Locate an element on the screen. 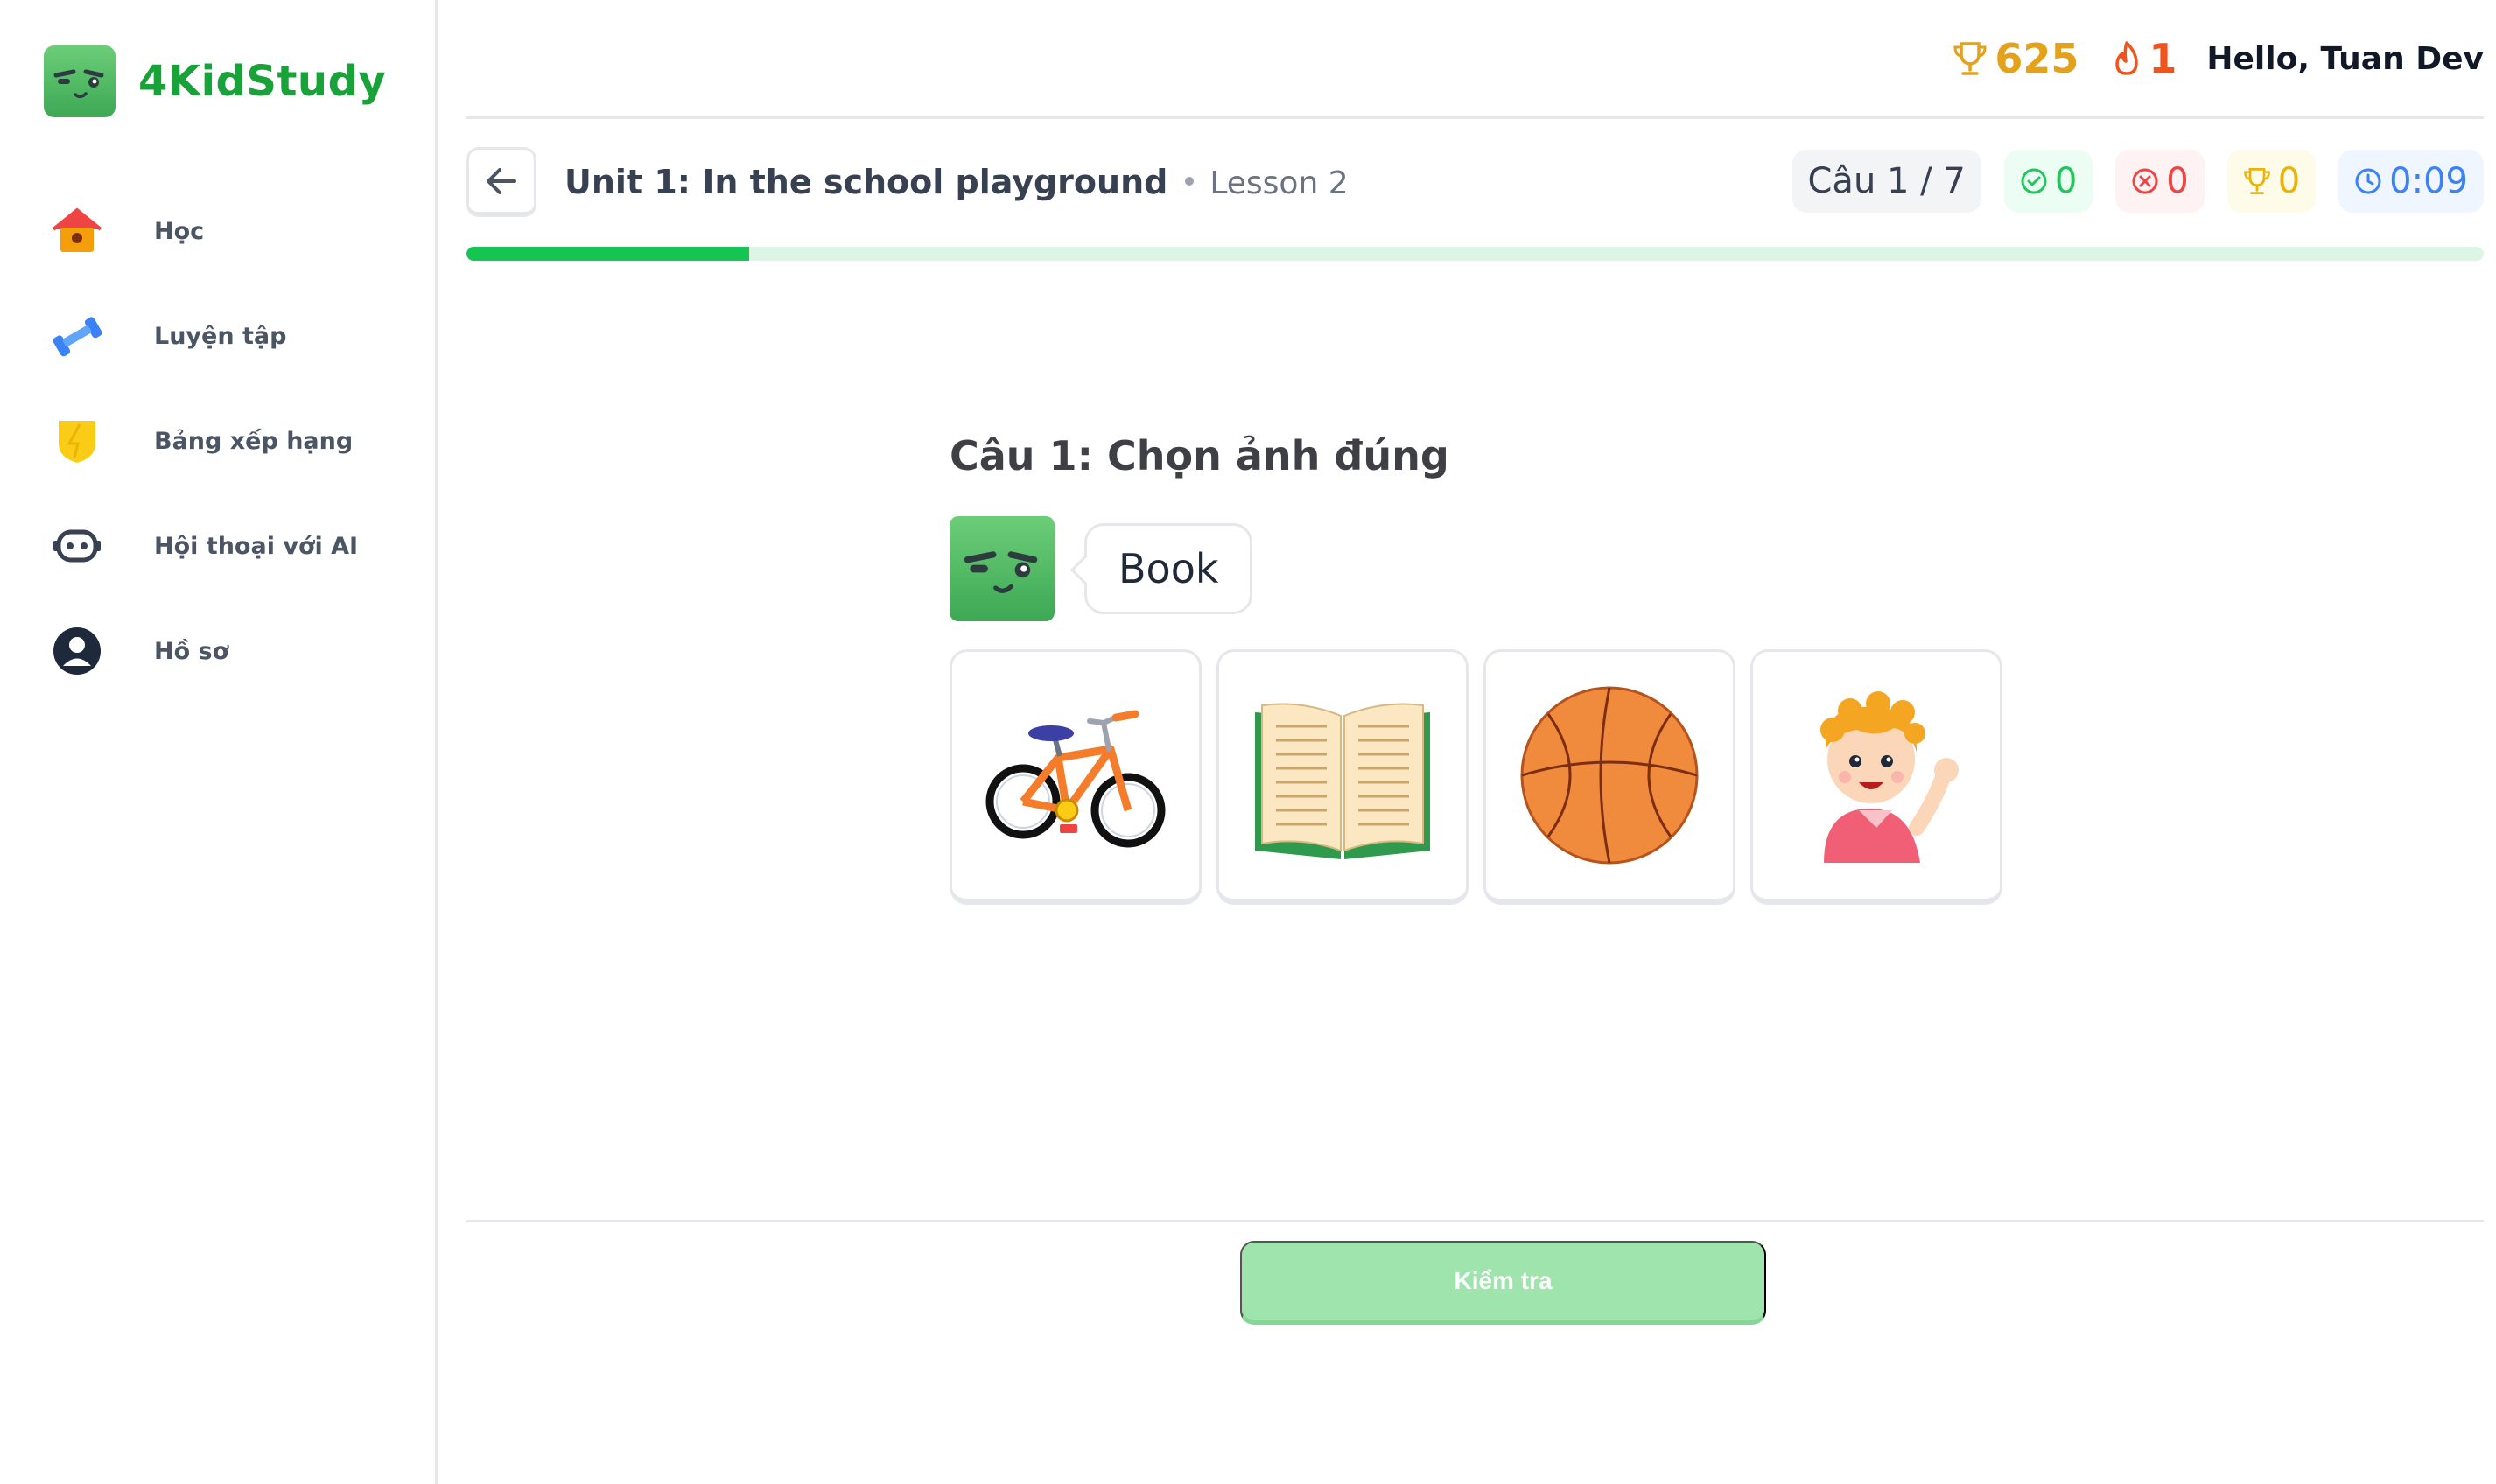  sidebar-item-ho-so: Hồ sơ is located at coordinates (203, 651).